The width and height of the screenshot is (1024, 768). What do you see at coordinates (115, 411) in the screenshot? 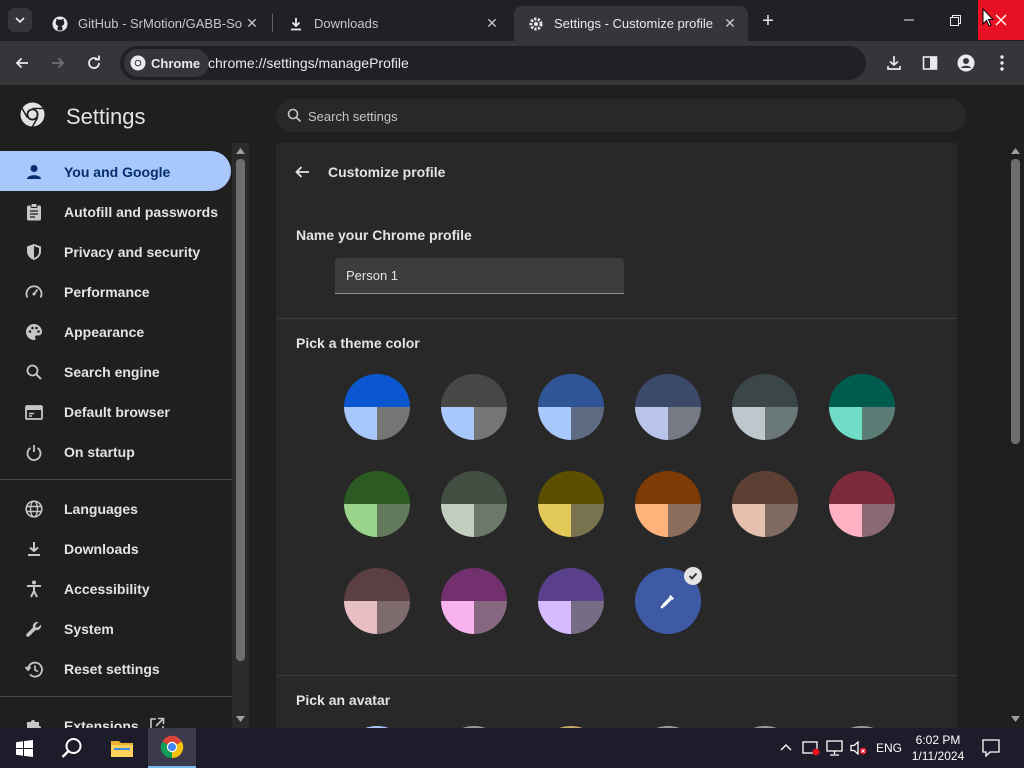
I see `sidebar-item-default-browser: Default browser` at bounding box center [115, 411].